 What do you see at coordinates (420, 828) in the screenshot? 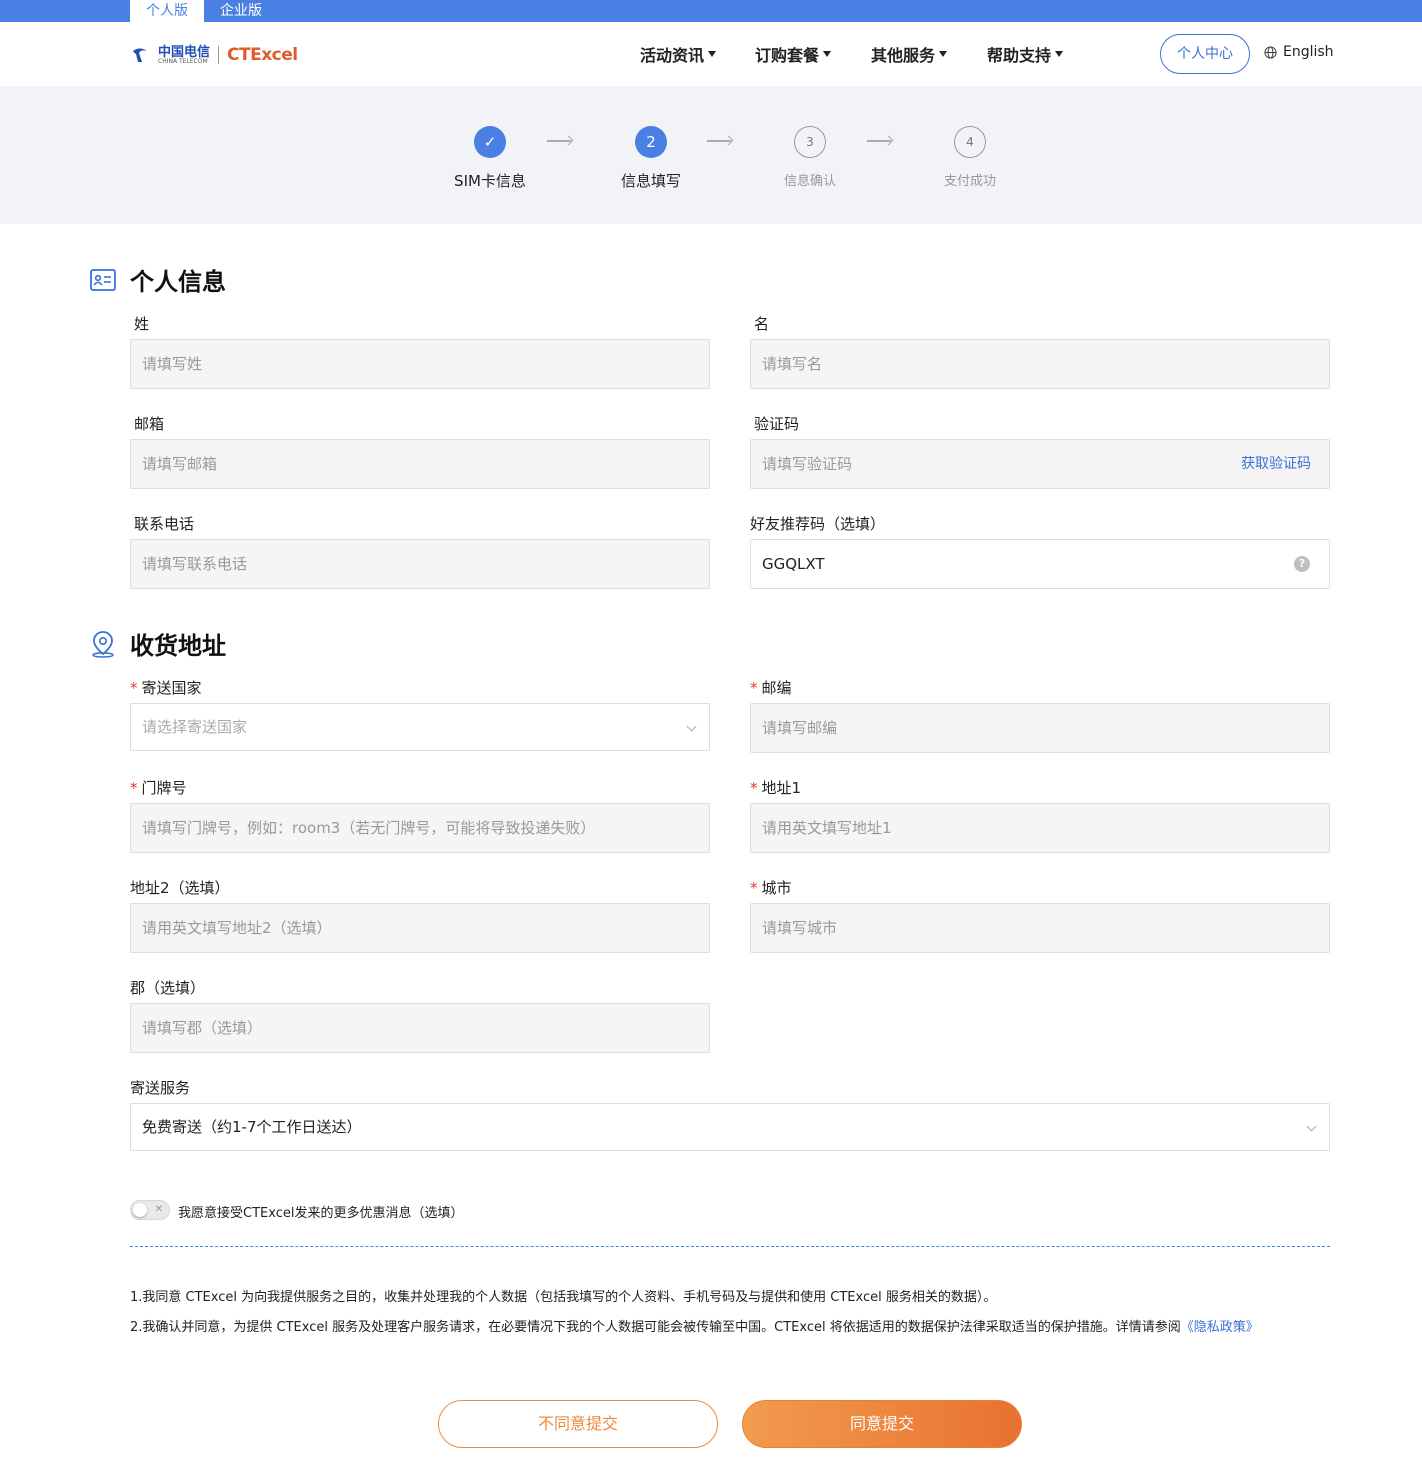
I see `door-number-input: 请填写门牌号，例如：room3（若无门牌号，可能将导致投递失败）` at bounding box center [420, 828].